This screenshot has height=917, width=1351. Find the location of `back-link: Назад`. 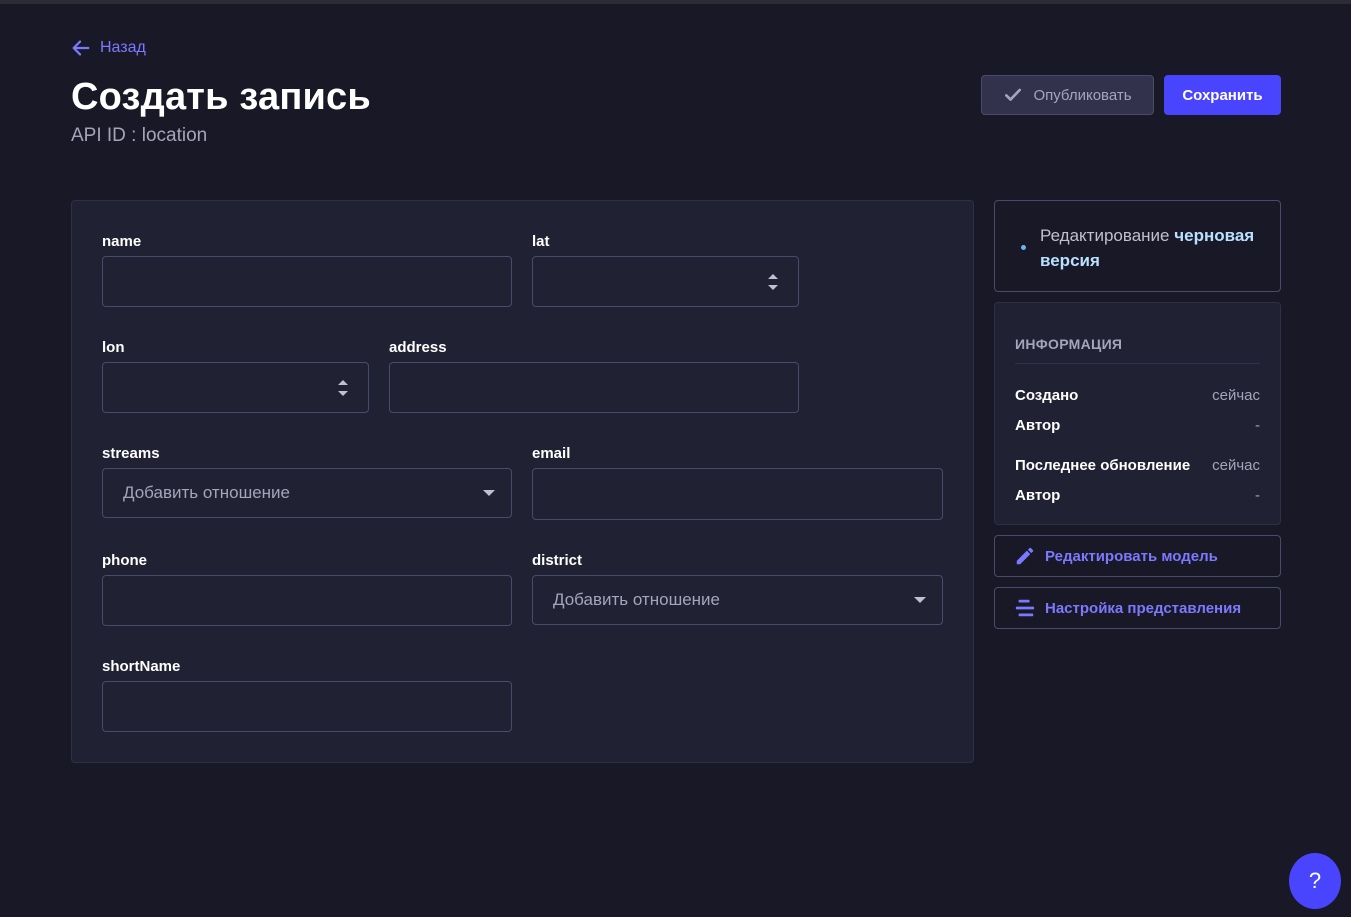

back-link: Назад is located at coordinates (108, 48).